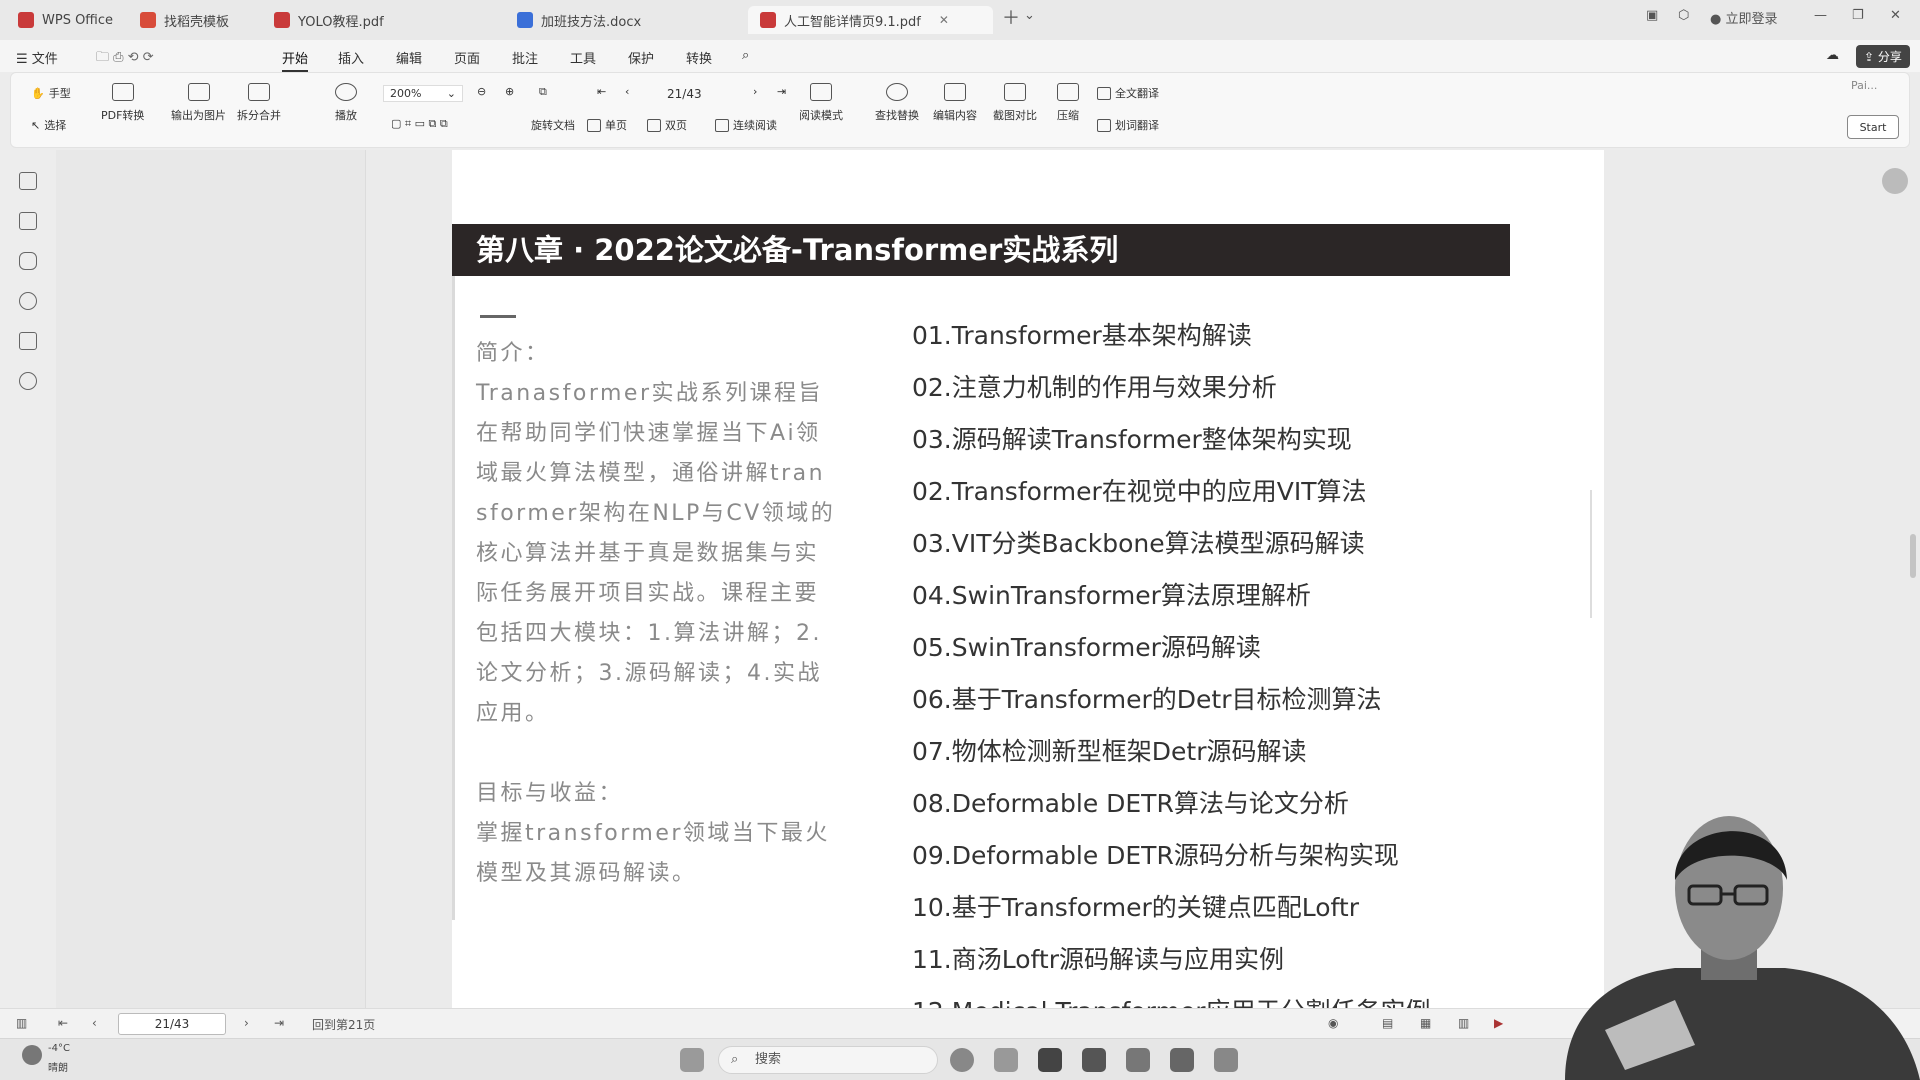  Describe the element at coordinates (1652, 15) in the screenshot. I see `layout-icon: ▣` at that location.